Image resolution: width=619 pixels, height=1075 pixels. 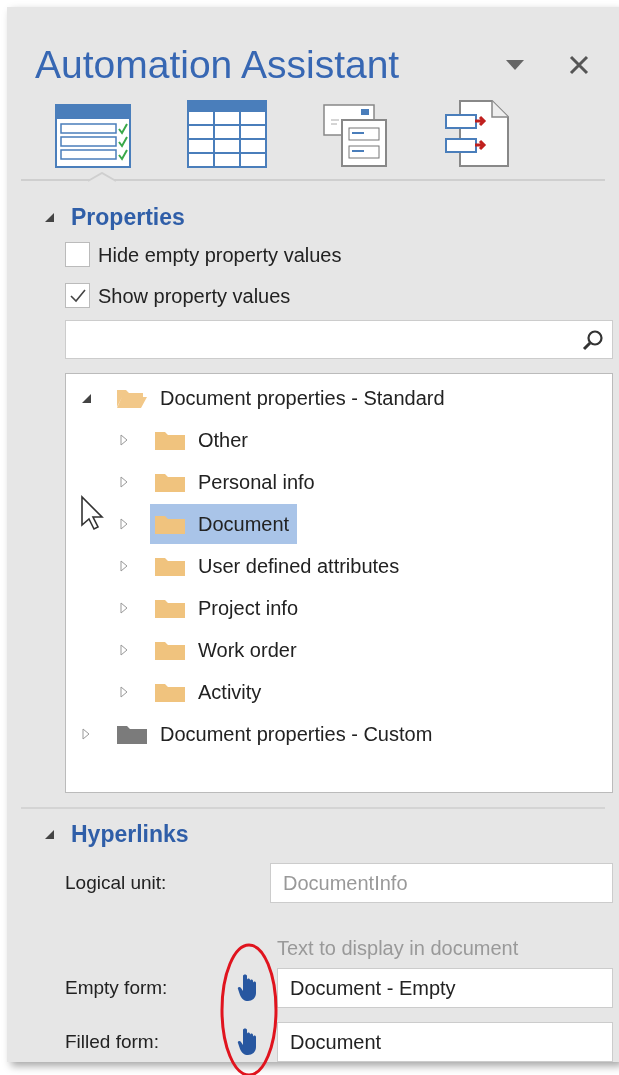 What do you see at coordinates (203, 440) in the screenshot?
I see `tree-item: Other` at bounding box center [203, 440].